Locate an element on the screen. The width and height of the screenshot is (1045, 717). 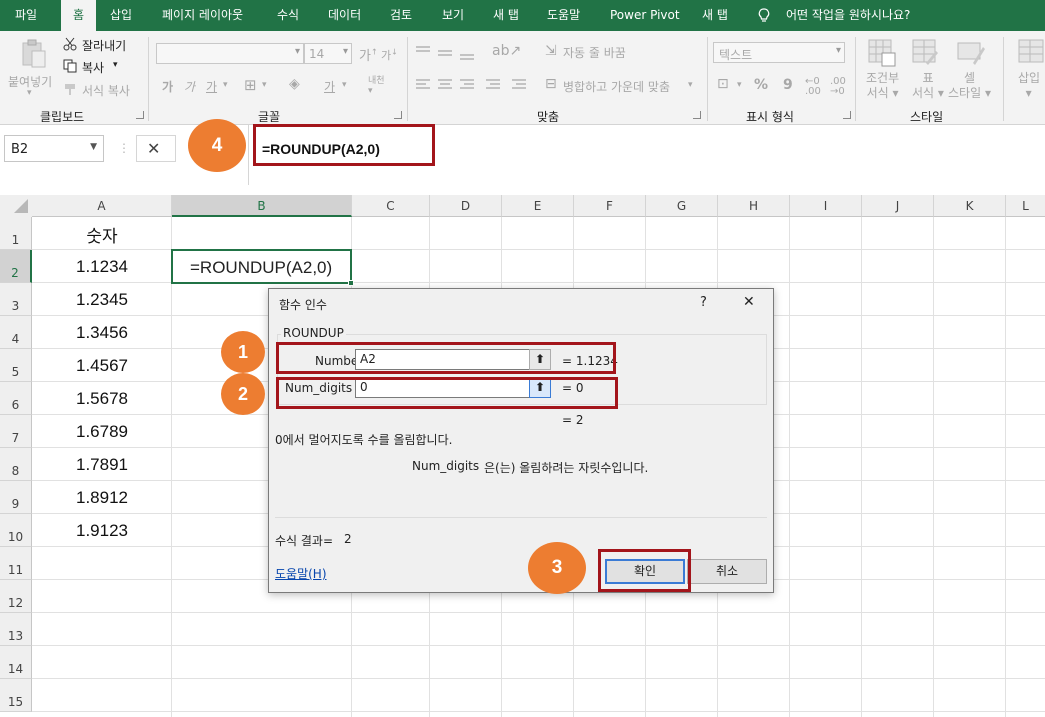
column-header-j: J is located at coordinates (898, 206).